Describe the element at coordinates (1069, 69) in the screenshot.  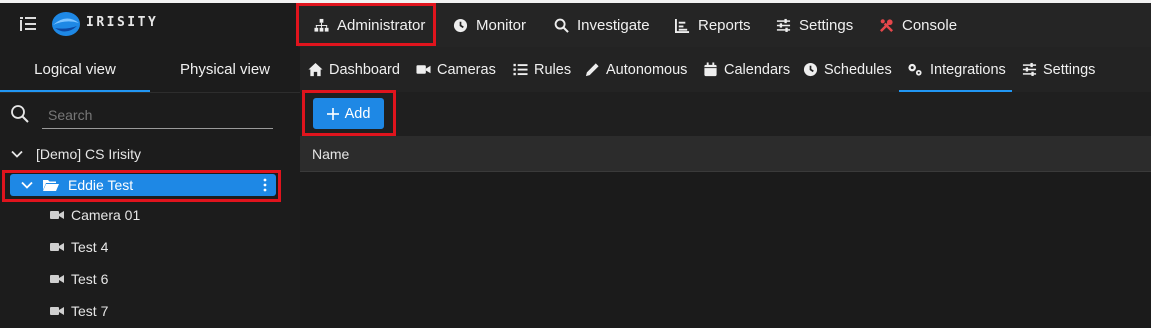
I see `subnav-label: Settings` at that location.